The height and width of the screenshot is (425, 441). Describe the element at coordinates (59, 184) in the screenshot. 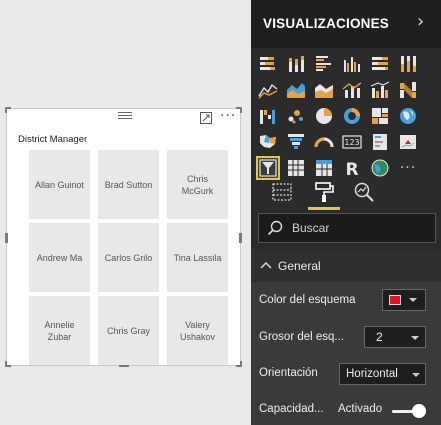

I see `slicer-item: Allan Guinot` at that location.